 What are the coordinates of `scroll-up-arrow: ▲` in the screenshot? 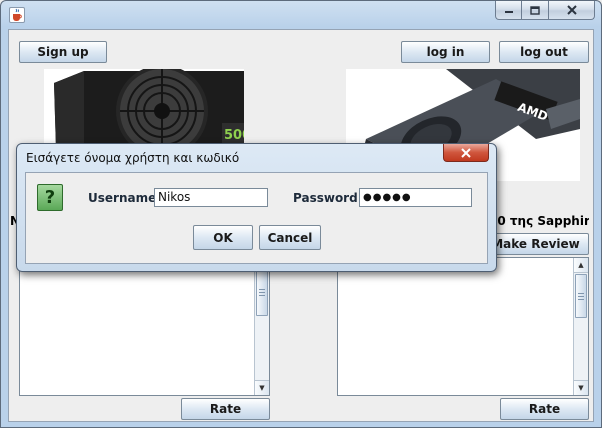 It's located at (581, 265).